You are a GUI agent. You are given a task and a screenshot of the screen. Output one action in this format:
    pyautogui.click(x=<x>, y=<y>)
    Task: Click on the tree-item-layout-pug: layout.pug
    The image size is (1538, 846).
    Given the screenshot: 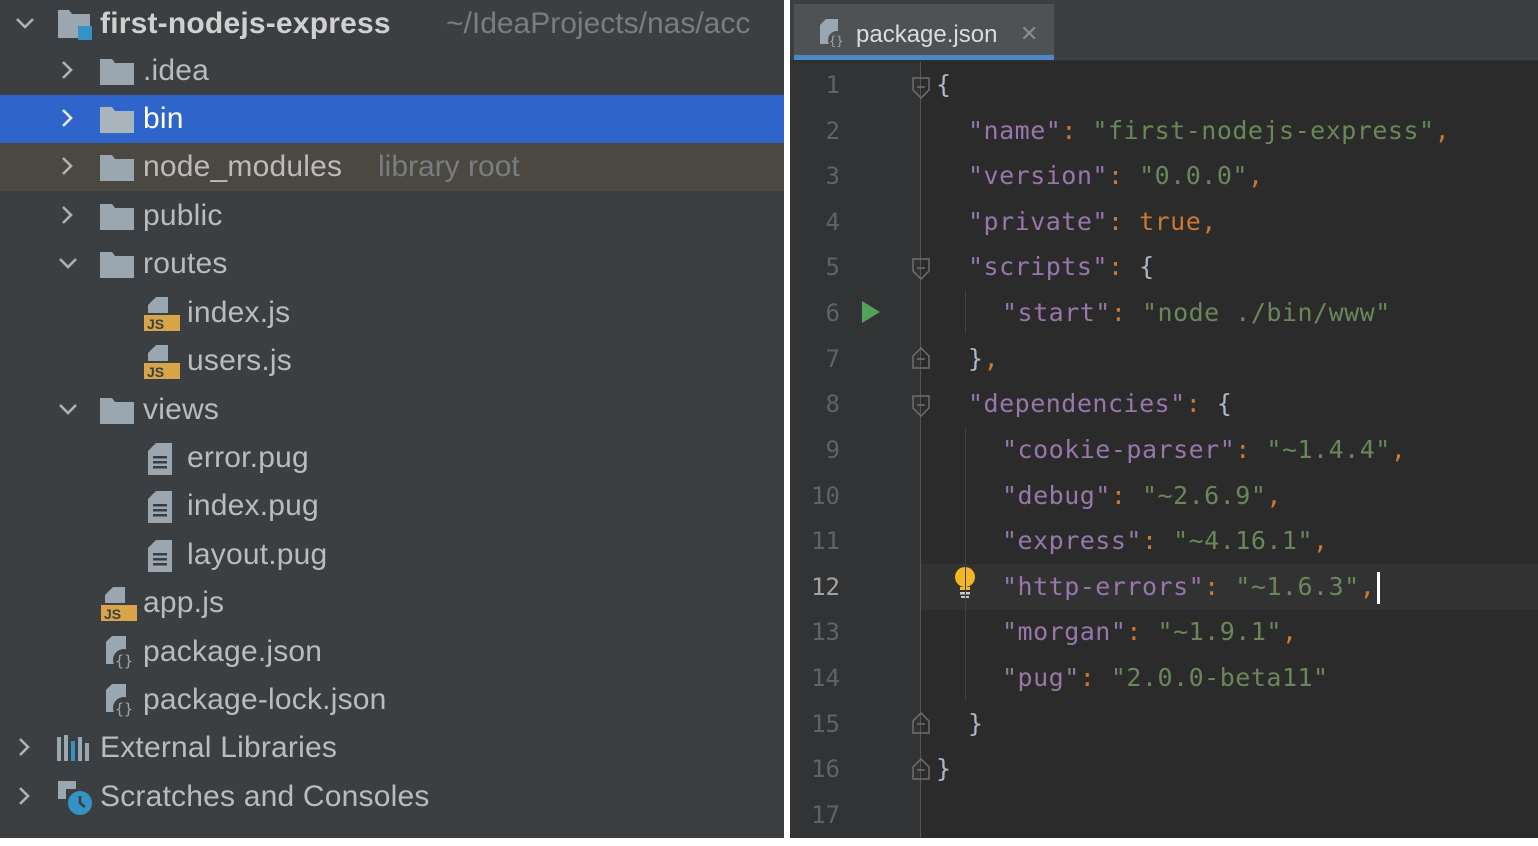 What is the action you would take?
    pyautogui.click(x=392, y=555)
    